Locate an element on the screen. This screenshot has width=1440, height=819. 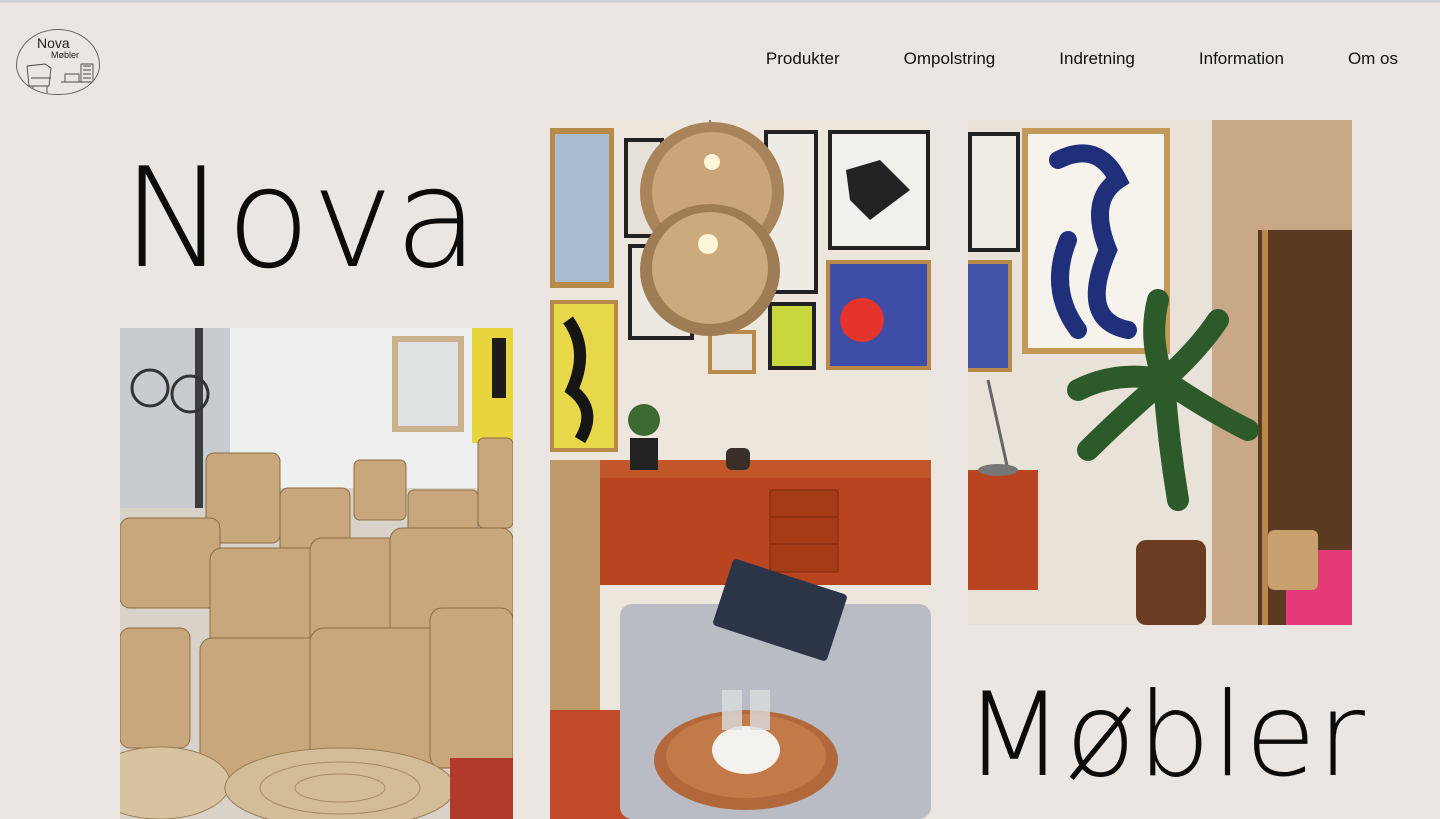
nav-ompolstring: Ompolstring is located at coordinates (950, 59).